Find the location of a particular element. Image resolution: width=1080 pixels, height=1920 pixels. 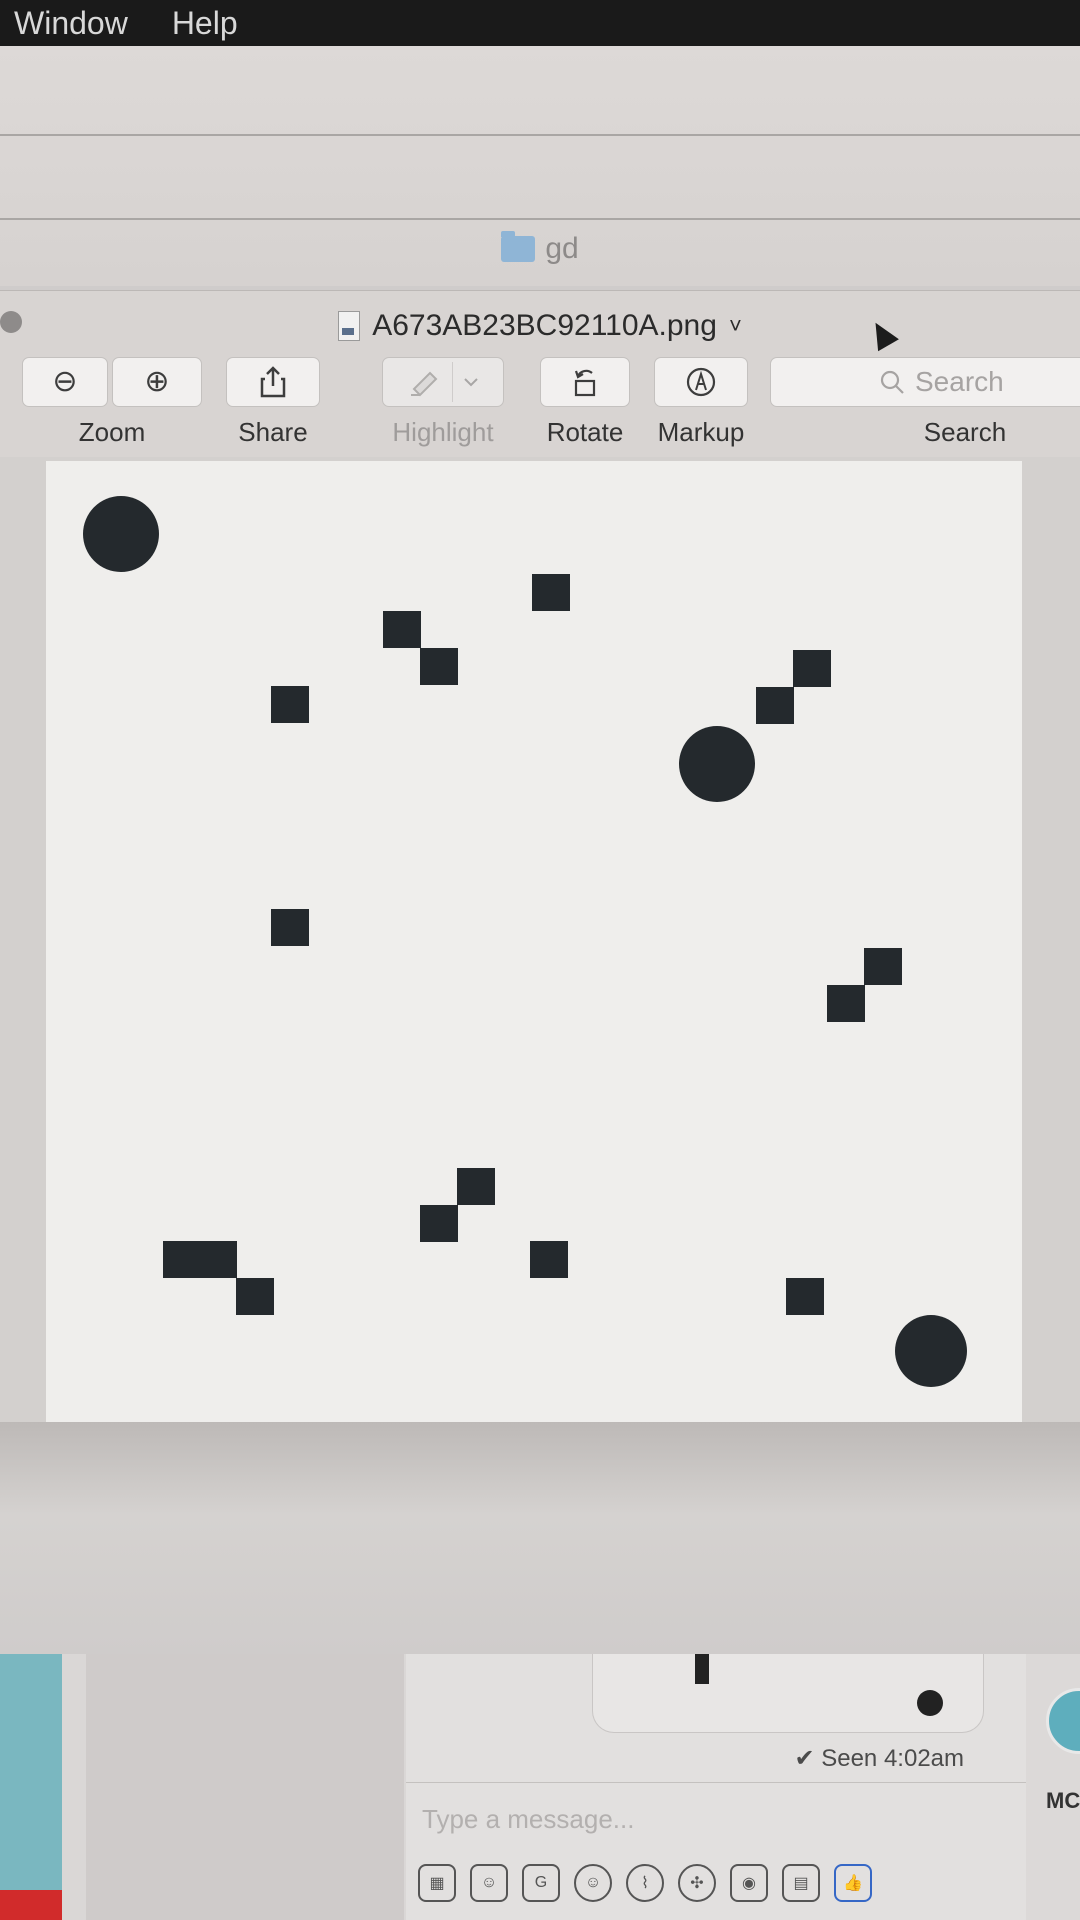

avatar is located at coordinates (1063, 1721).